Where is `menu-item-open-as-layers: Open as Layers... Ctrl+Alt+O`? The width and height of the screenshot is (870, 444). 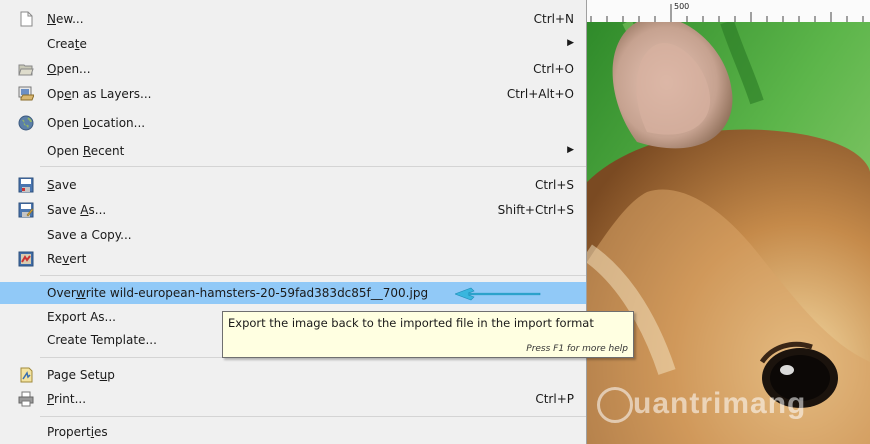
menu-item-open-as-layers: Open as Layers... Ctrl+Alt+O is located at coordinates (293, 94).